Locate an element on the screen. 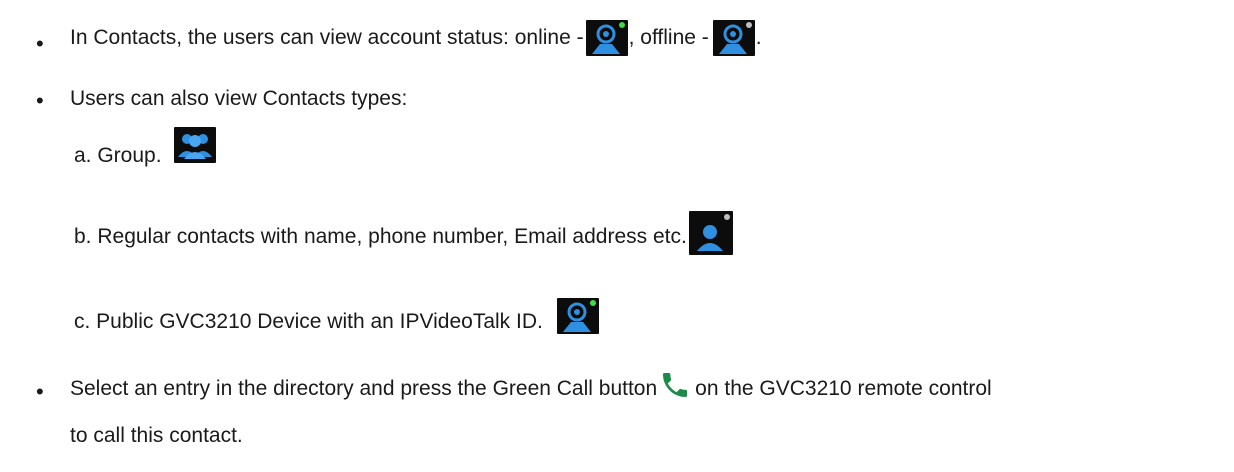 The image size is (1234, 472). status-text-after: . is located at coordinates (758, 37).